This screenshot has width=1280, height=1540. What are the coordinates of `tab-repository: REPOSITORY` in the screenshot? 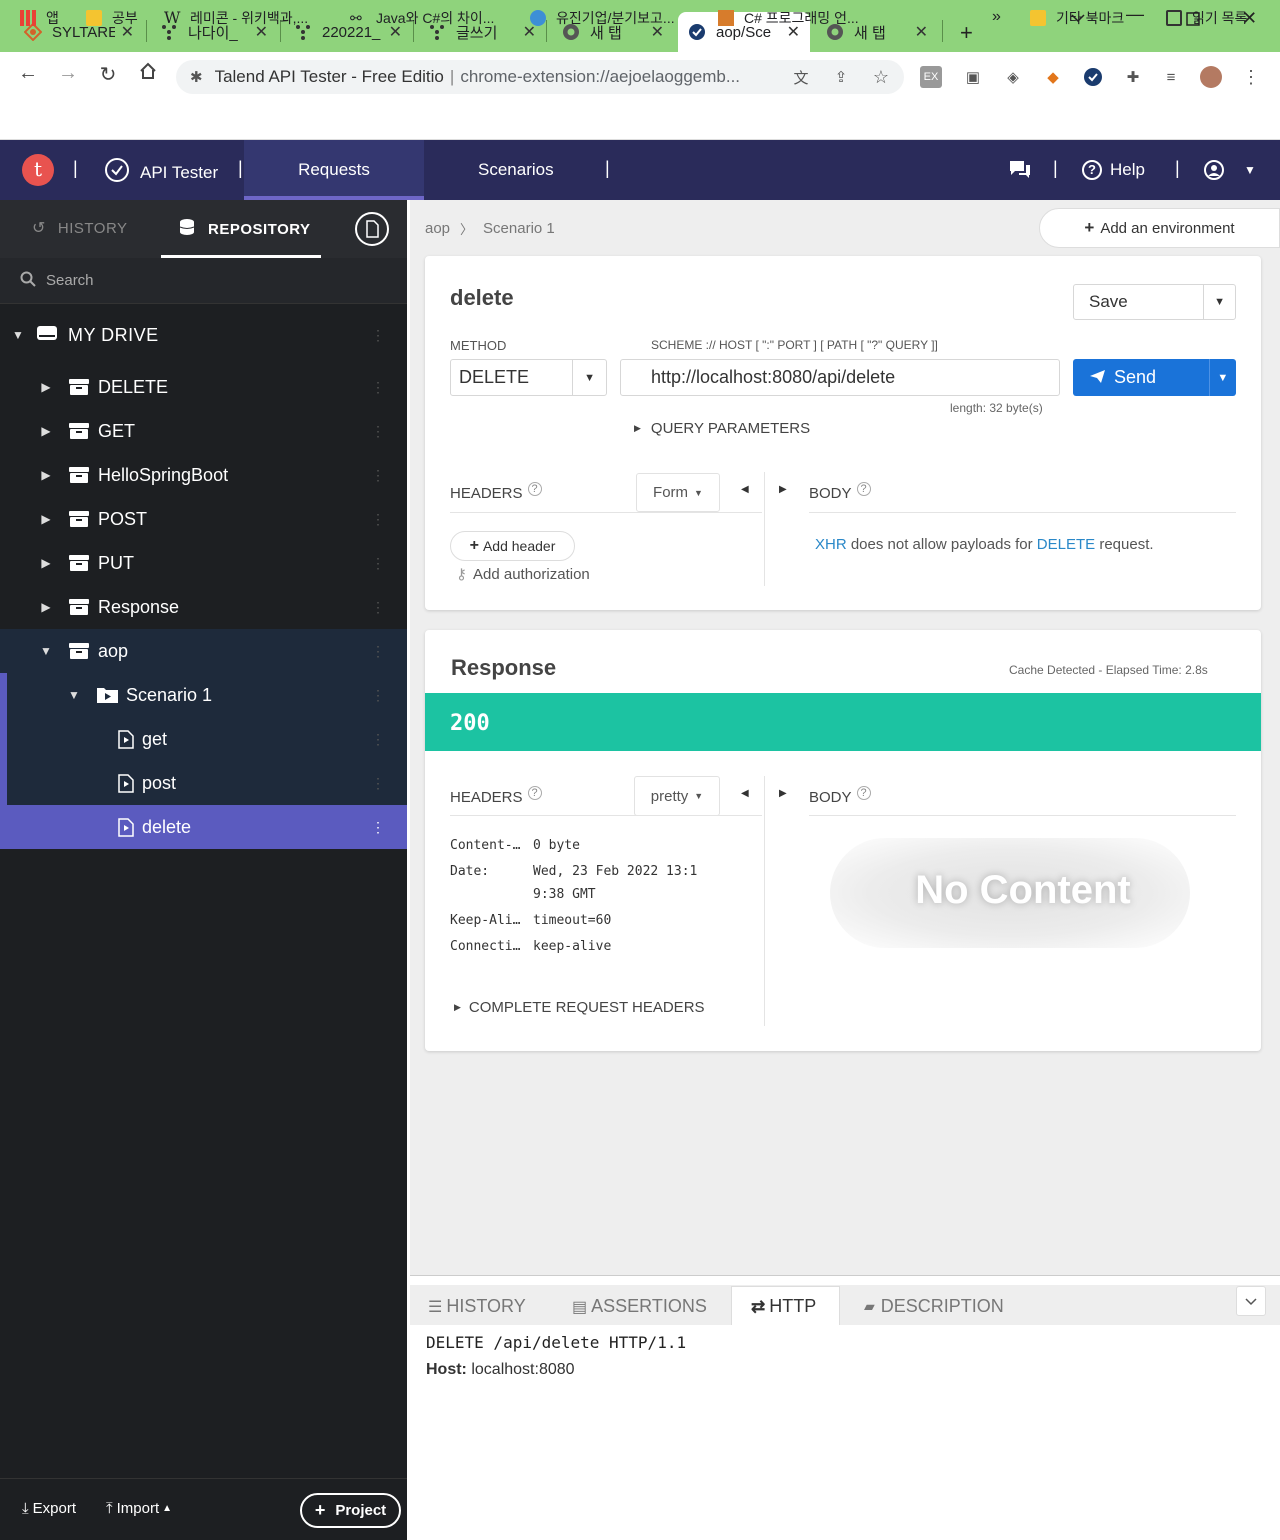 It's located at (244, 229).